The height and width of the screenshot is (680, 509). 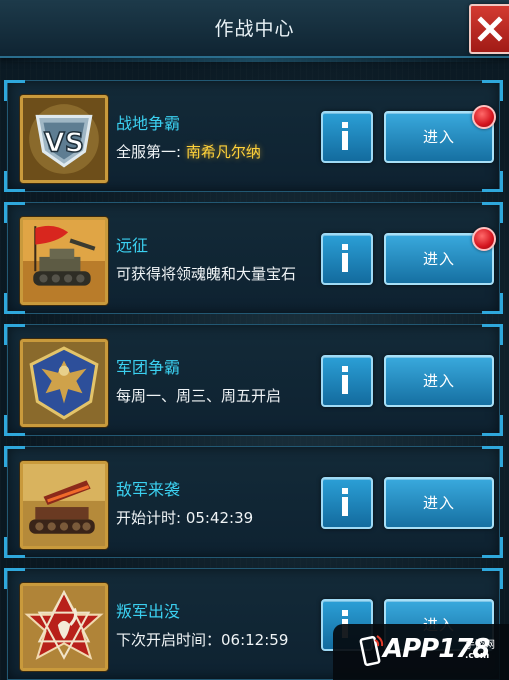 I want to click on svg-text: VS, so click(x=64, y=142).